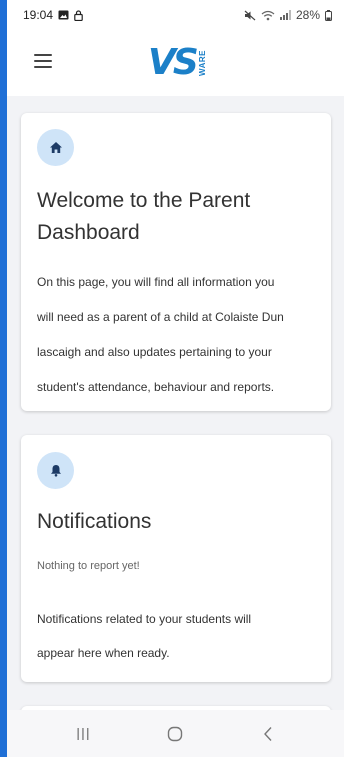  Describe the element at coordinates (175, 15) in the screenshot. I see `status-bar: 19:04 28%` at that location.